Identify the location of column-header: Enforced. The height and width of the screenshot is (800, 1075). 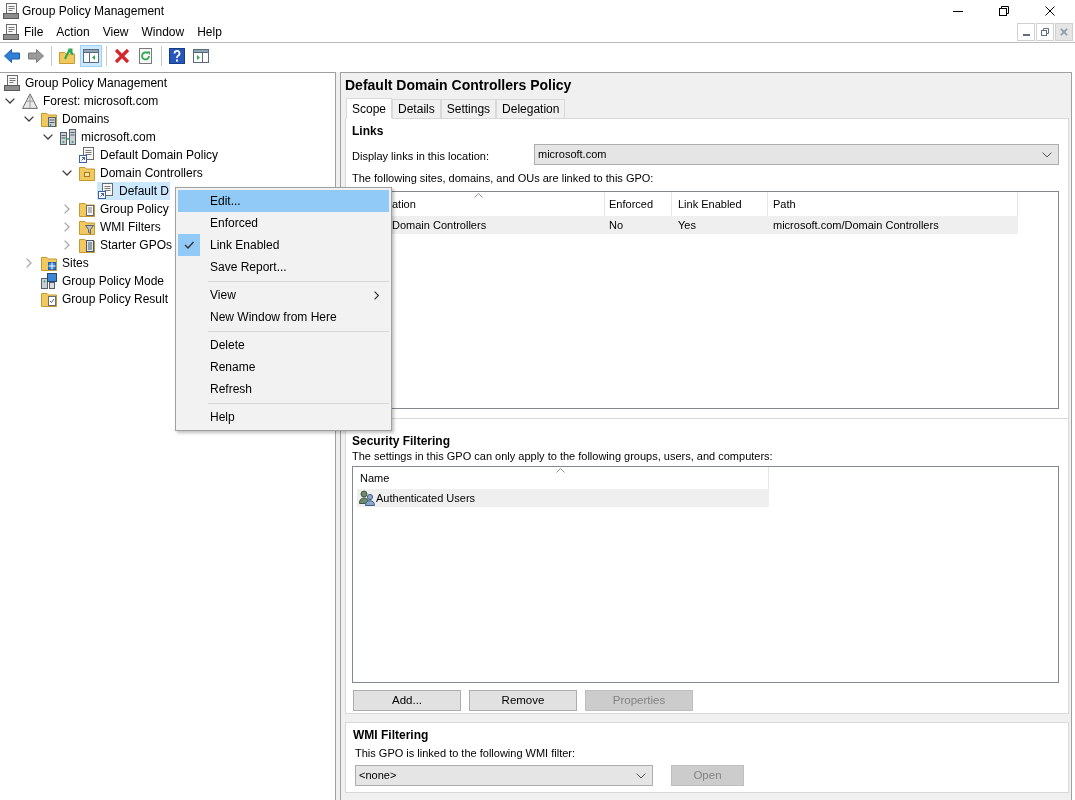
(631, 204).